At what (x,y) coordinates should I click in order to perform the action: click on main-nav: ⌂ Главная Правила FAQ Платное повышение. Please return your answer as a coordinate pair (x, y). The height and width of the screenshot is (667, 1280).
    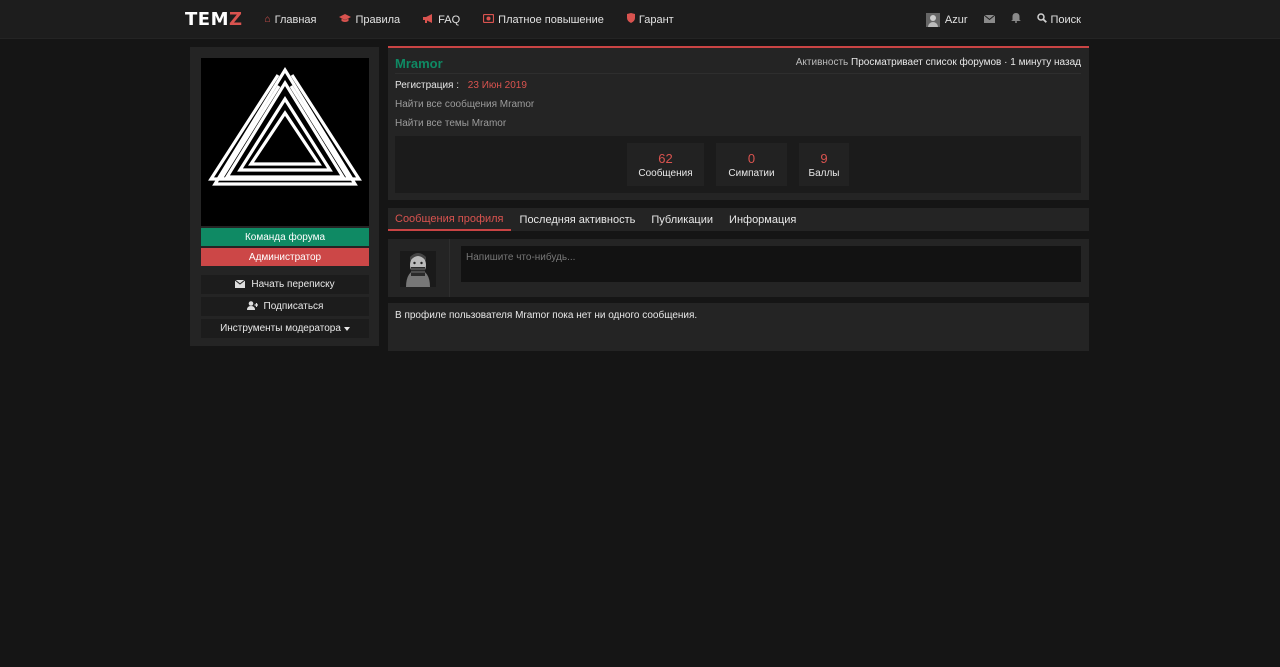
    Looking at the image, I should click on (481, 19).